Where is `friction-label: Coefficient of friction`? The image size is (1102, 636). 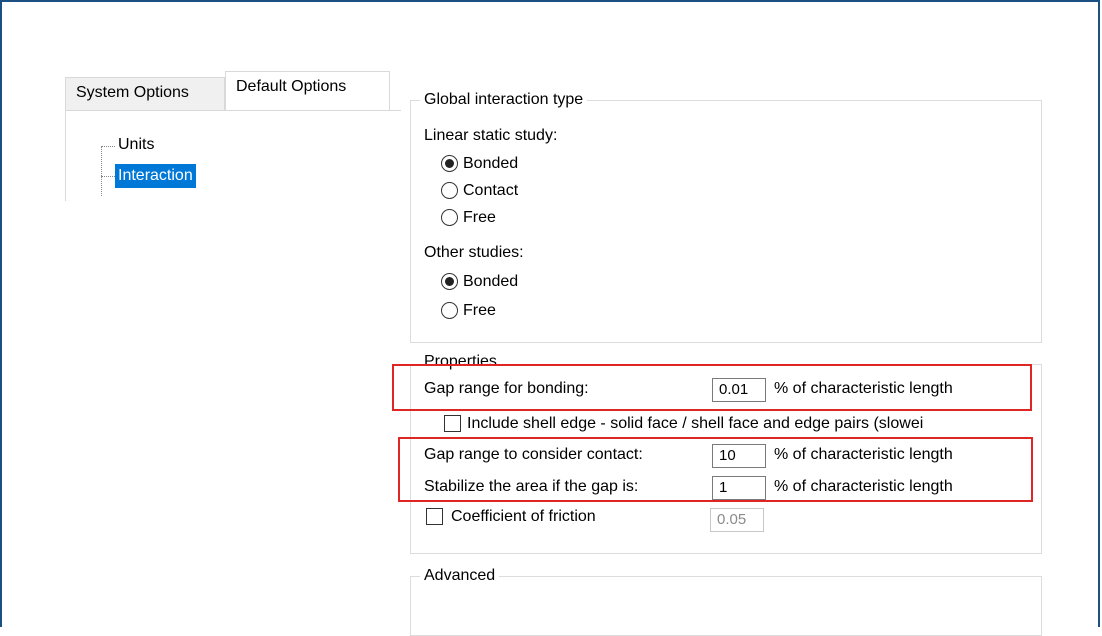
friction-label: Coefficient of friction is located at coordinates (523, 517).